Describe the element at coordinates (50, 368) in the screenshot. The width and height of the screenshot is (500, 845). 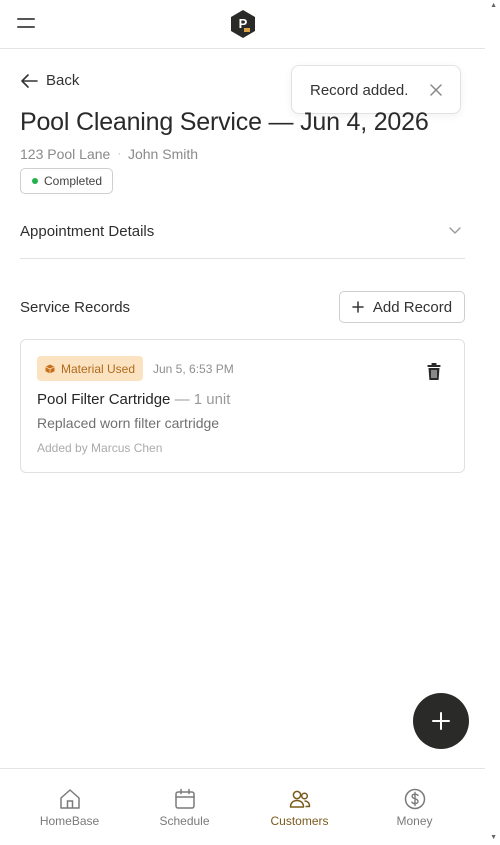
I see `box-icon` at that location.